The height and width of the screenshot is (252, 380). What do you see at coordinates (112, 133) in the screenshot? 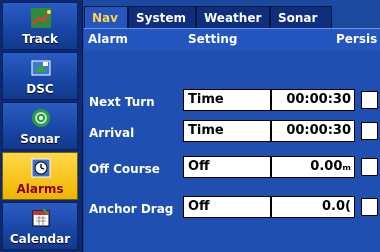
I see `alarm-label-arrival: Arrival` at bounding box center [112, 133].